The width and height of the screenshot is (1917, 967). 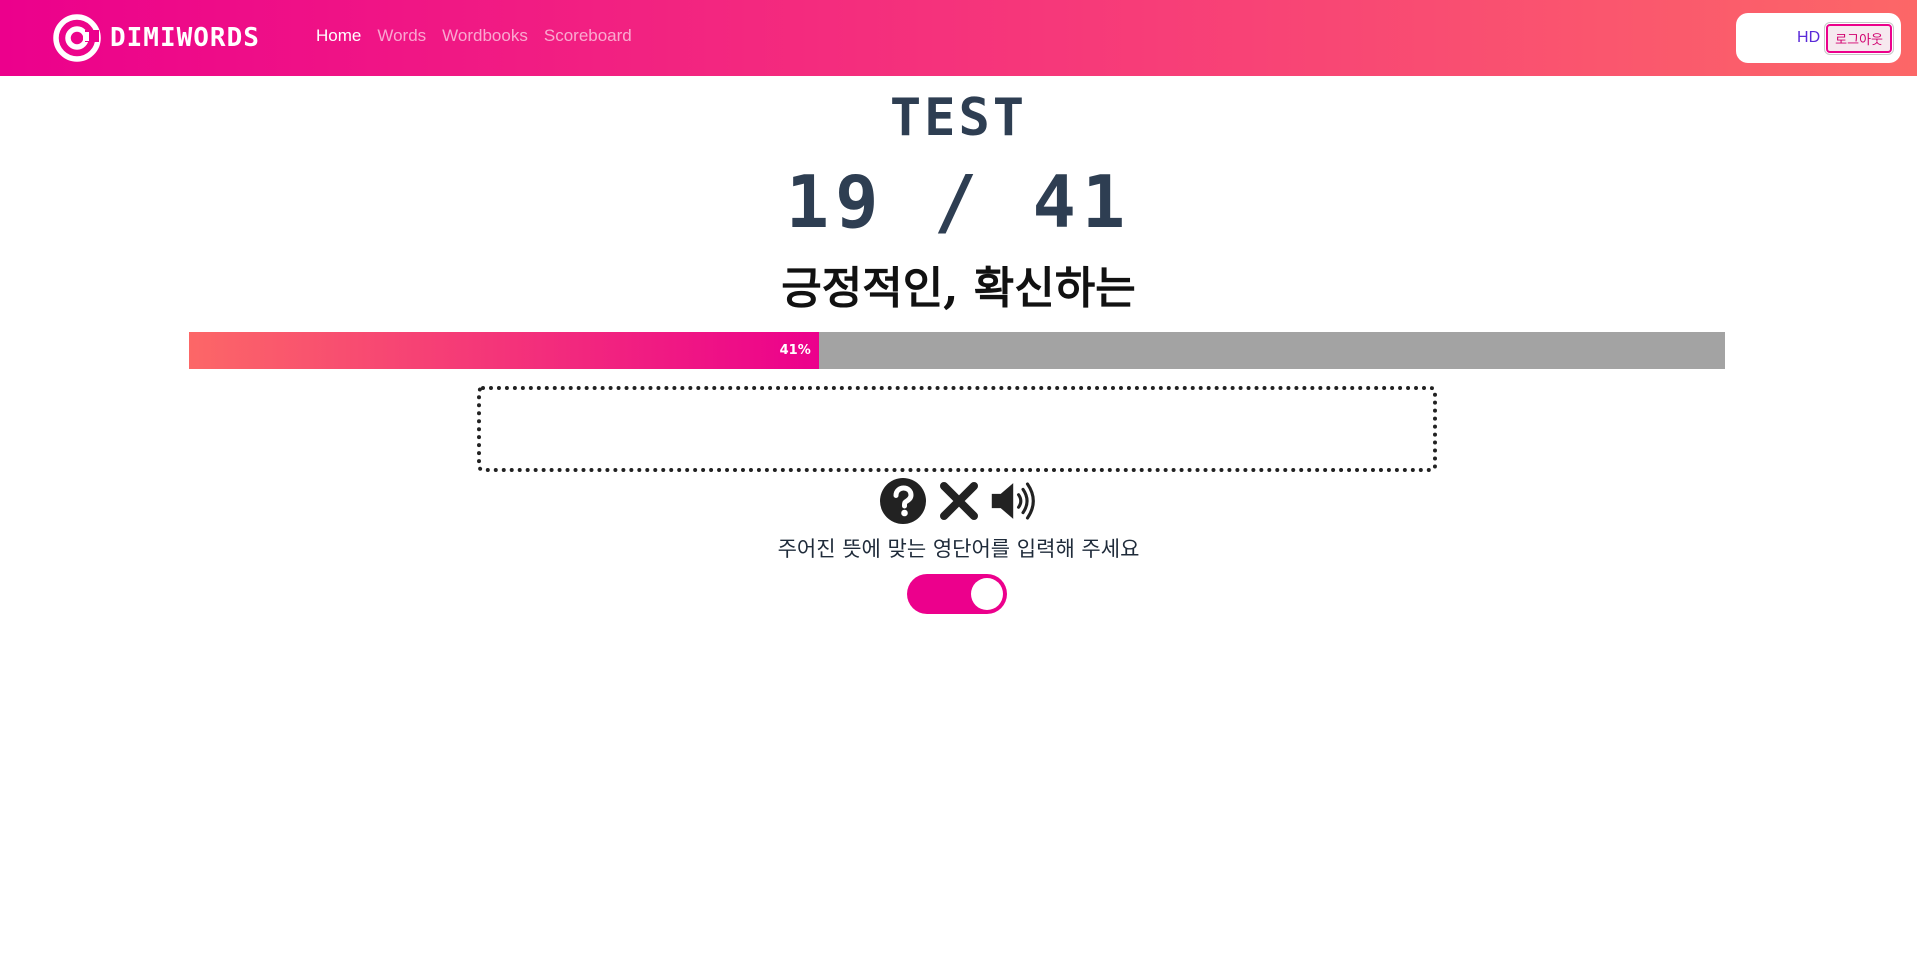 I want to click on speak-button, so click(x=1015, y=501).